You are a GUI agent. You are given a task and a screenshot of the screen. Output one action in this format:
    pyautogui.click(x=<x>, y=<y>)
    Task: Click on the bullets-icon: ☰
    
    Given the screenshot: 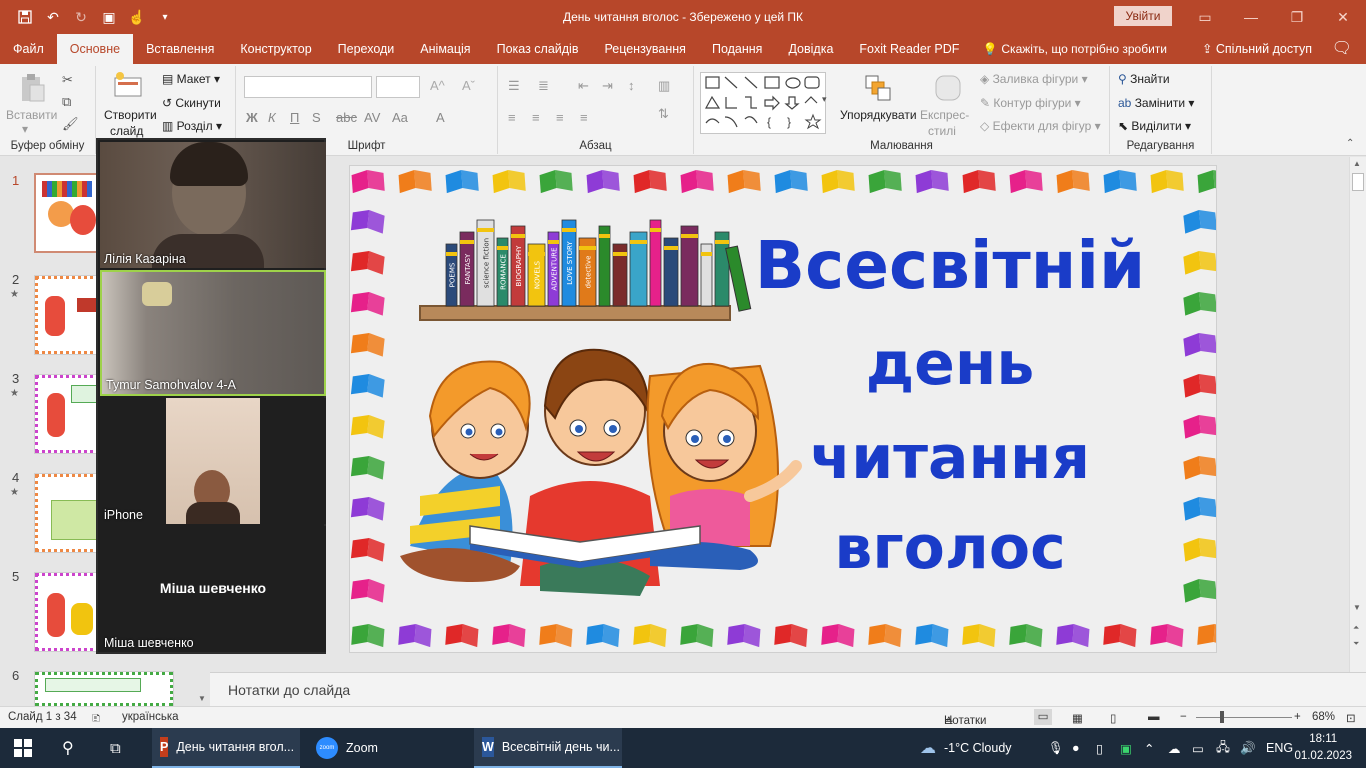 What is the action you would take?
    pyautogui.click(x=514, y=86)
    